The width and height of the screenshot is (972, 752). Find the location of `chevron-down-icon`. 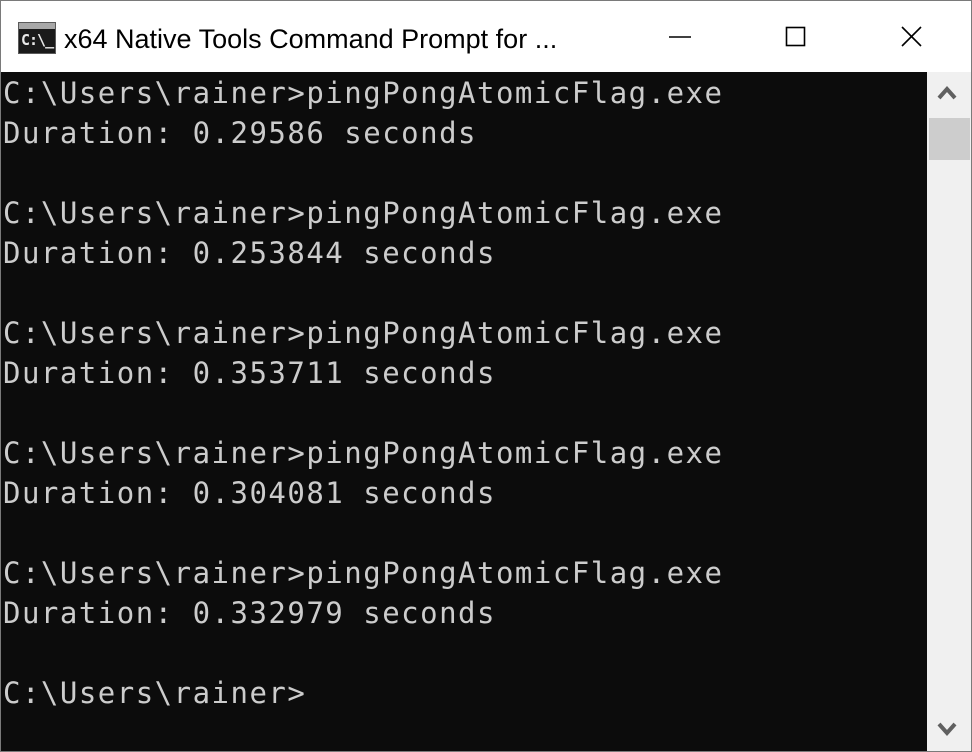

chevron-down-icon is located at coordinates (947, 729).